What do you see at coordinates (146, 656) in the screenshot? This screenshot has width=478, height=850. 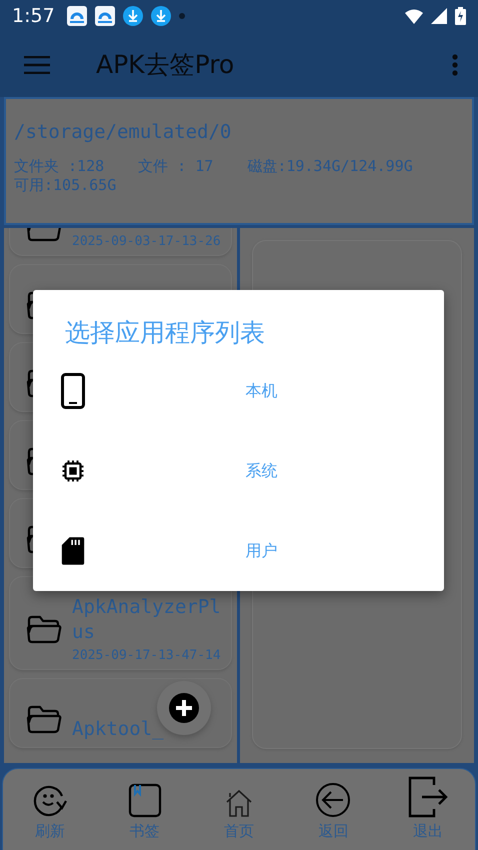 I see `folder-date: 2025-09-17-13-47-14` at bounding box center [146, 656].